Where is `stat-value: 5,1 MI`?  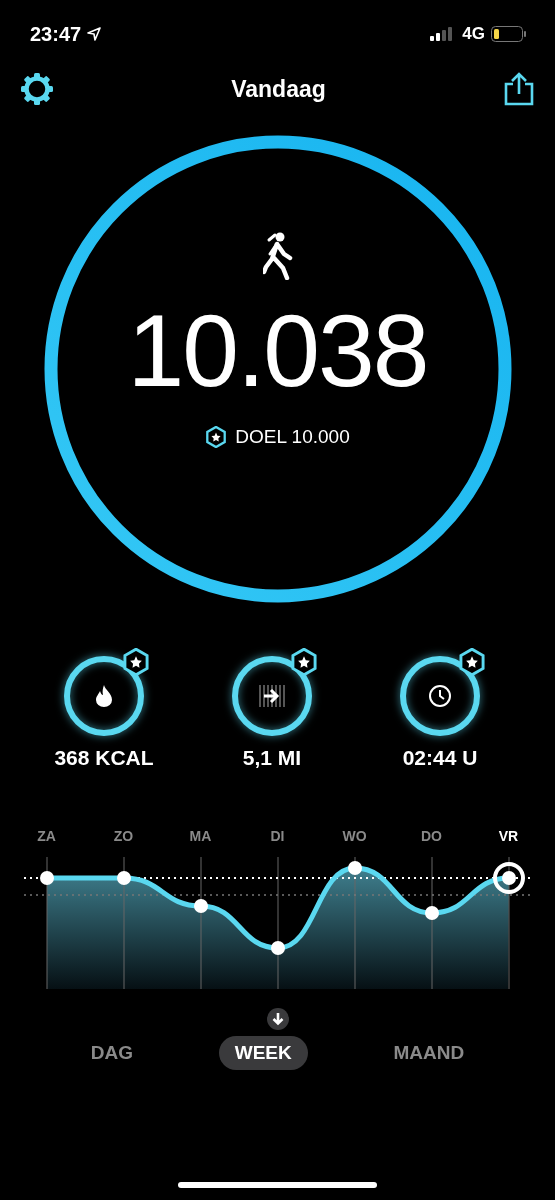
stat-value: 5,1 MI is located at coordinates (272, 758).